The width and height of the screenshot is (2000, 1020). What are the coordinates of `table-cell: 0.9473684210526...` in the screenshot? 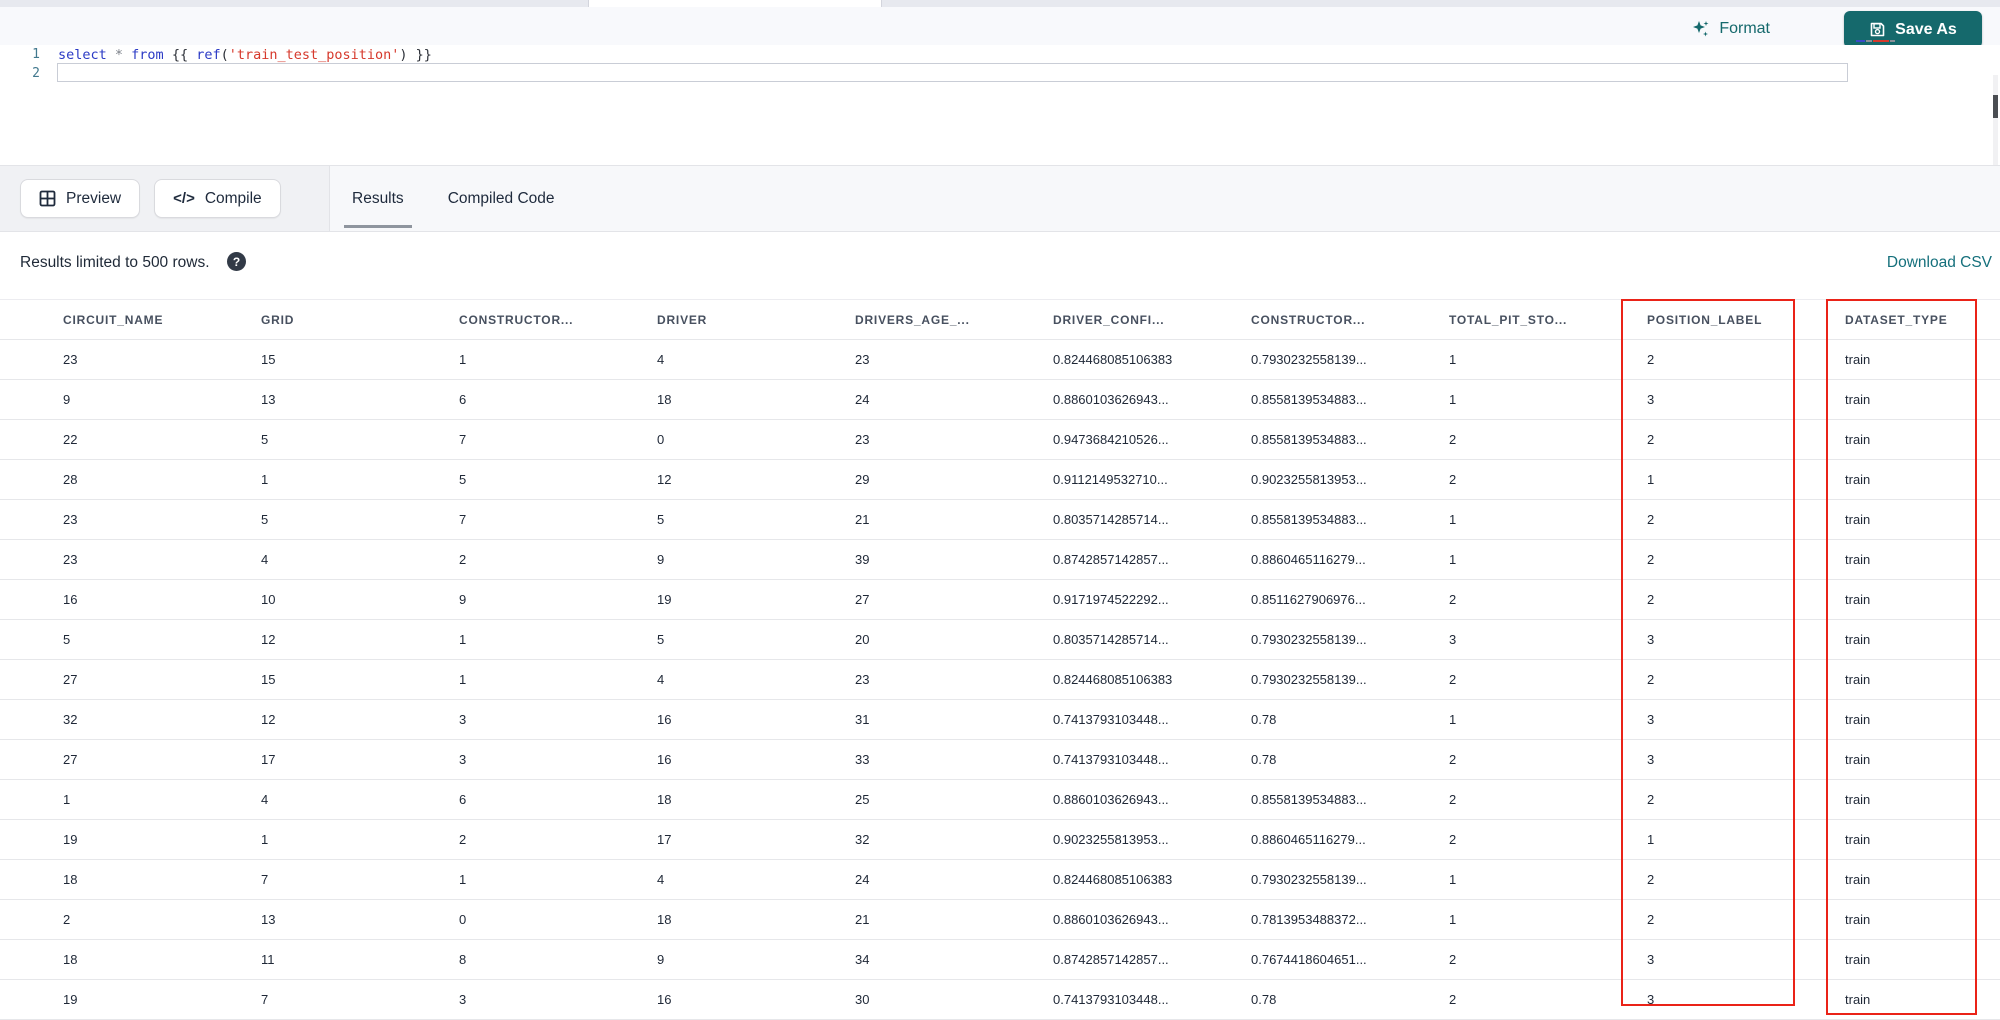 It's located at (1111, 439).